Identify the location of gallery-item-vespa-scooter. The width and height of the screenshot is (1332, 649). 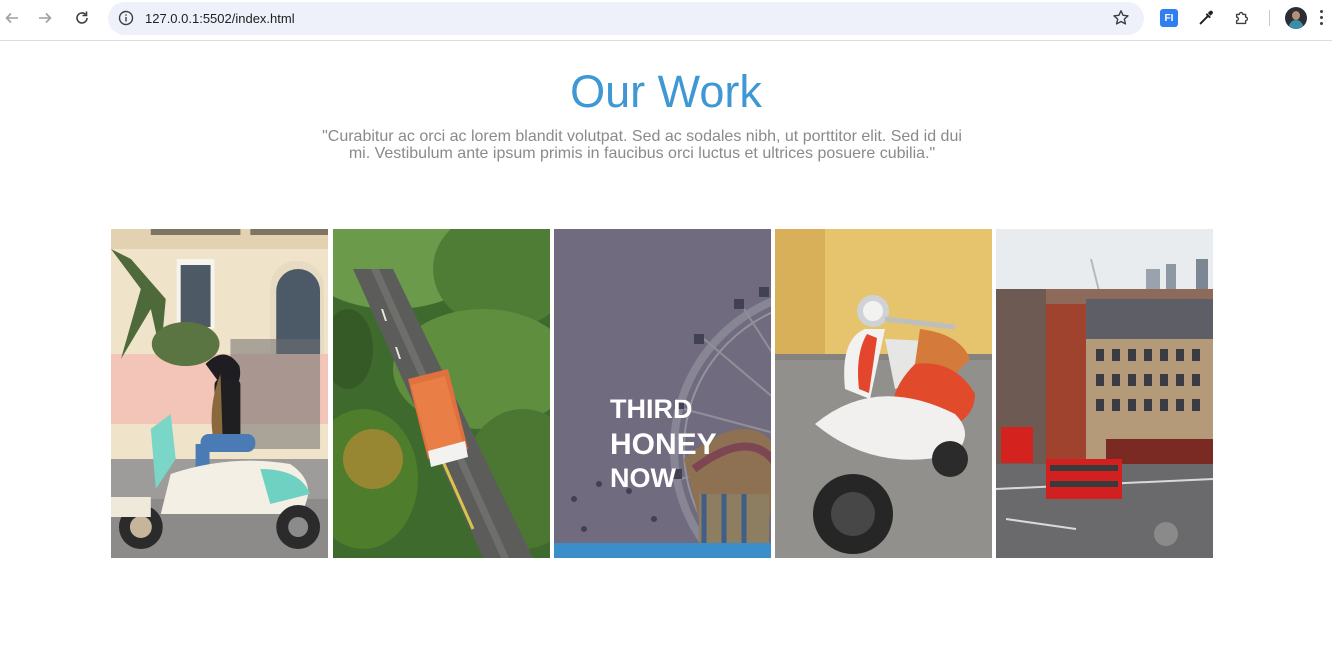
(883, 393).